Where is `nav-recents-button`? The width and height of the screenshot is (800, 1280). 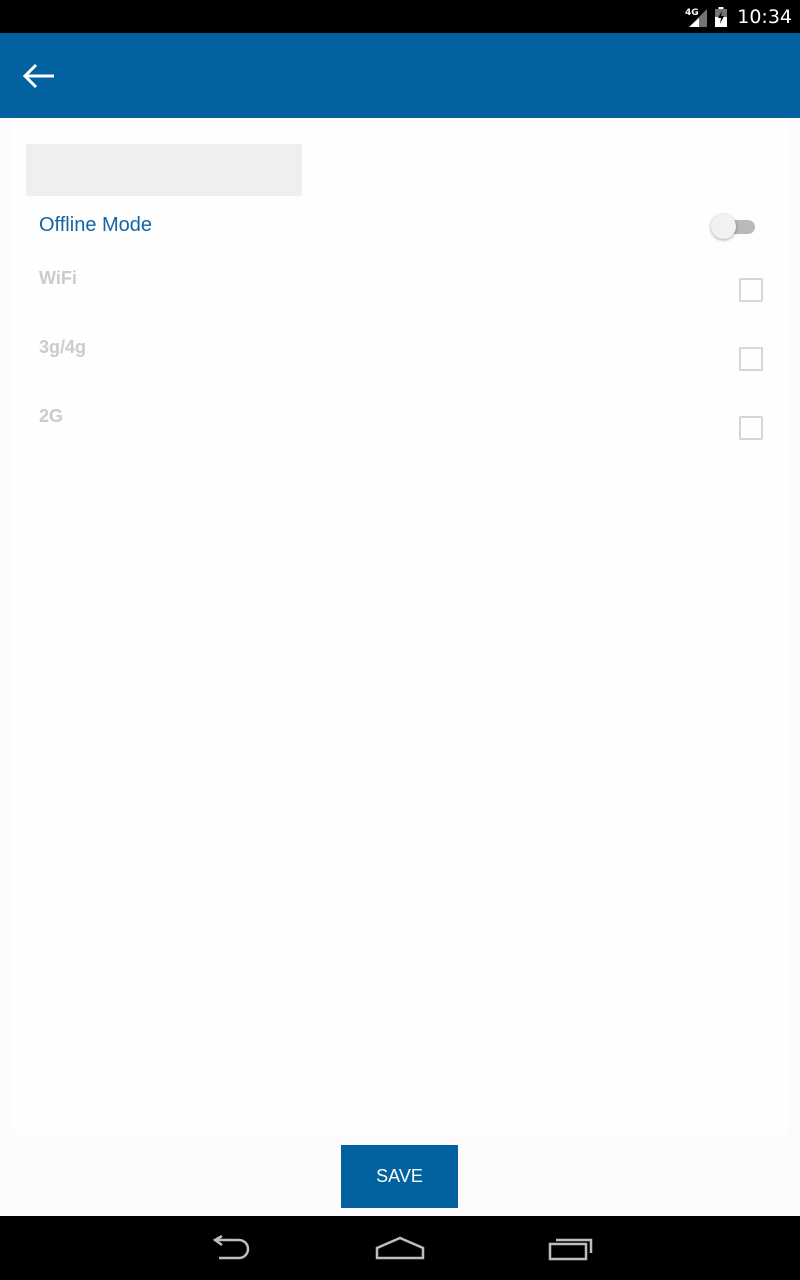 nav-recents-button is located at coordinates (571, 1248).